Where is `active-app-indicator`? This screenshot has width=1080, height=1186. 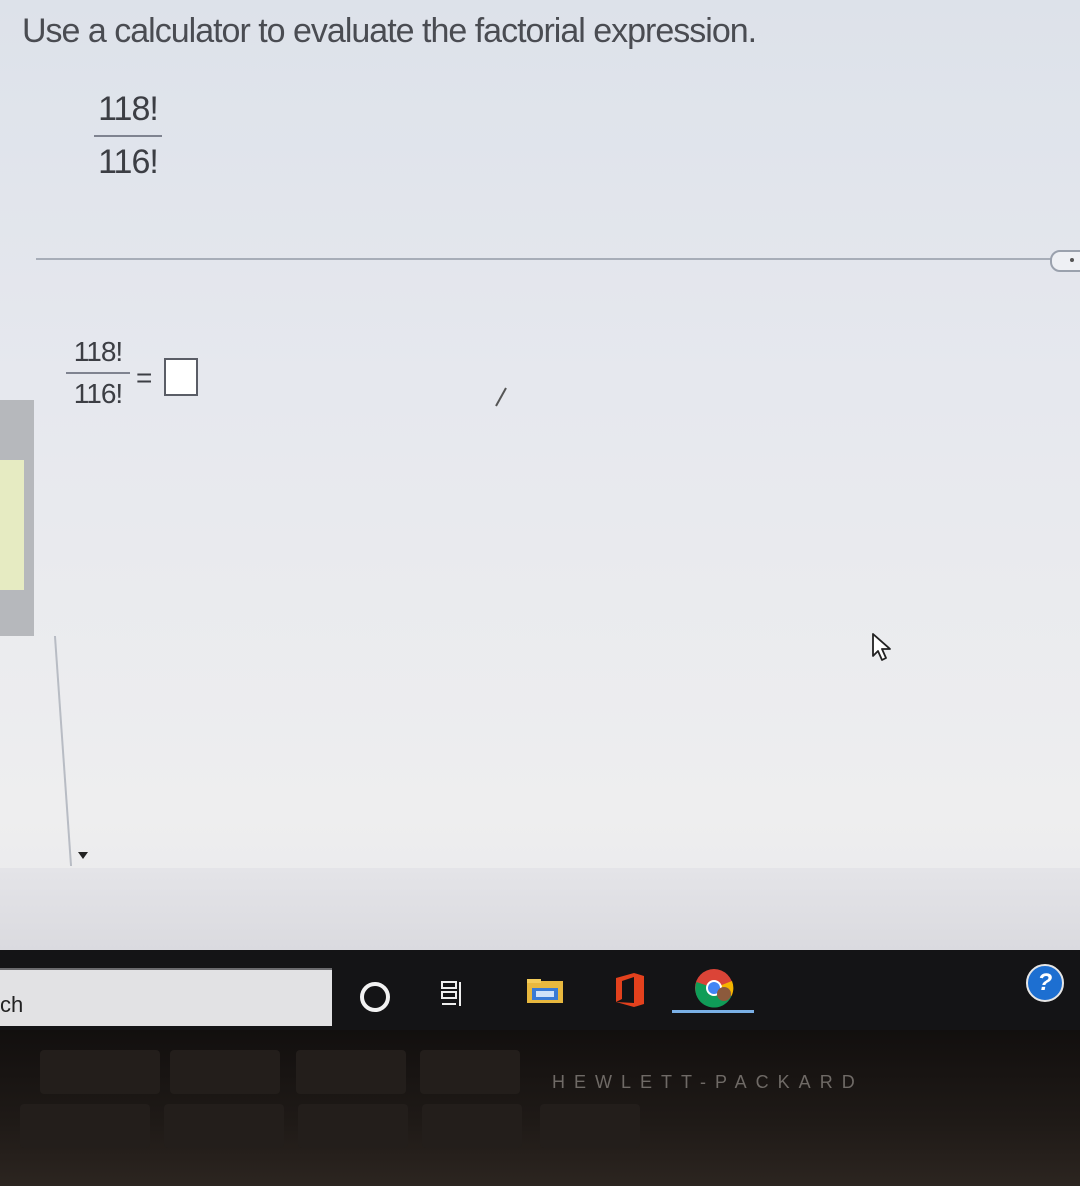 active-app-indicator is located at coordinates (713, 1011).